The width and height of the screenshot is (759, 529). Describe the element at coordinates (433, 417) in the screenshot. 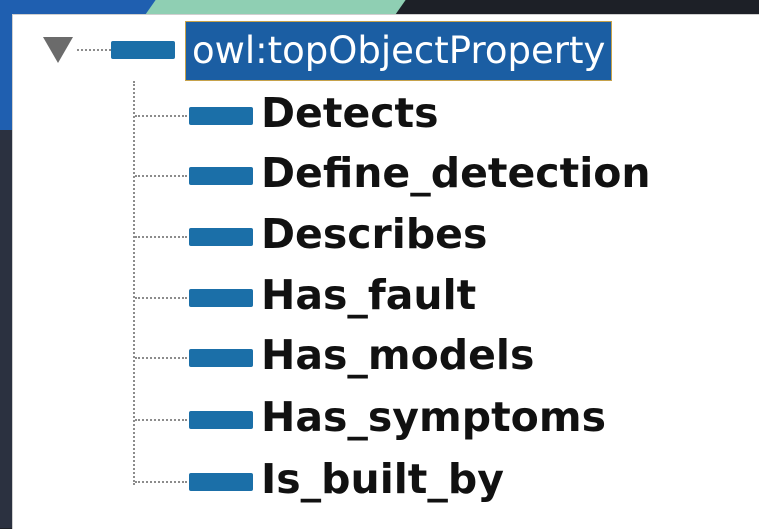

I see `property-label-has-symptoms: Has_symptoms` at that location.